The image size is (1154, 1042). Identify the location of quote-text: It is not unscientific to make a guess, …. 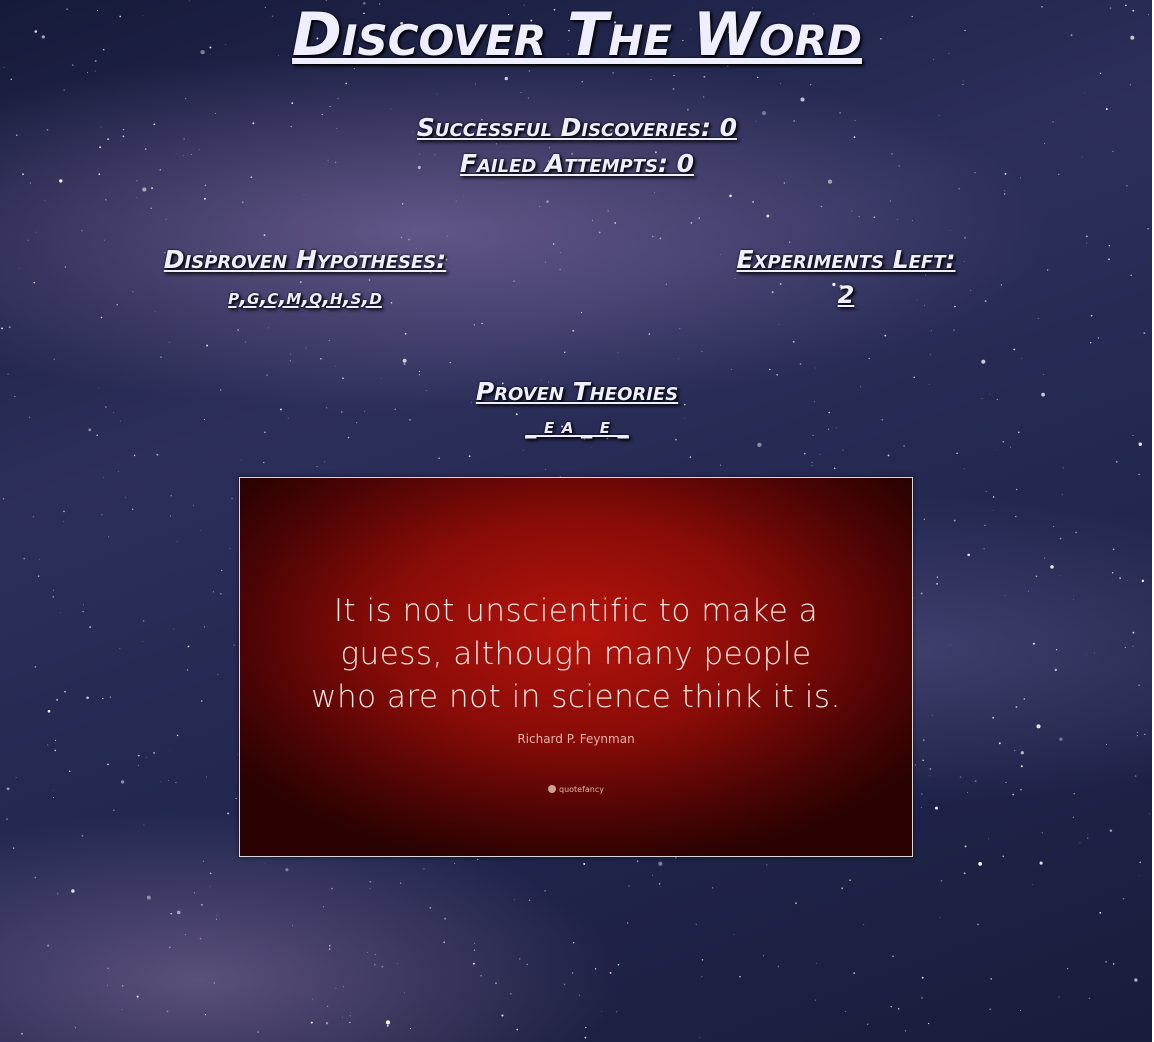
(576, 654).